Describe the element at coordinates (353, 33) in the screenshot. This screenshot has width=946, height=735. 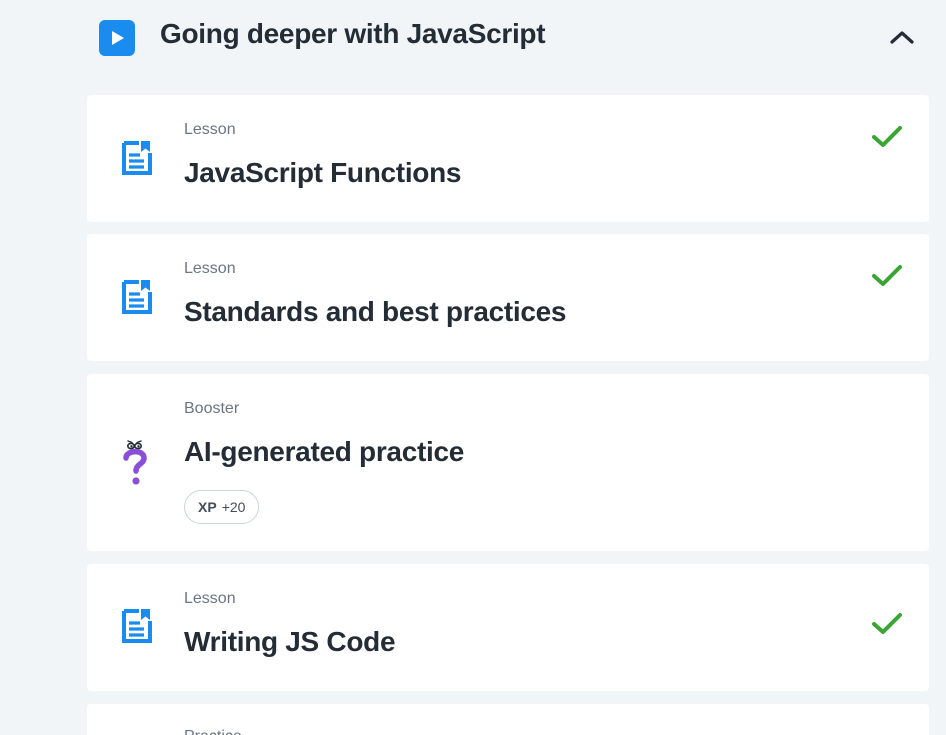
I see `section-title: Going deeper with JavaScript` at that location.